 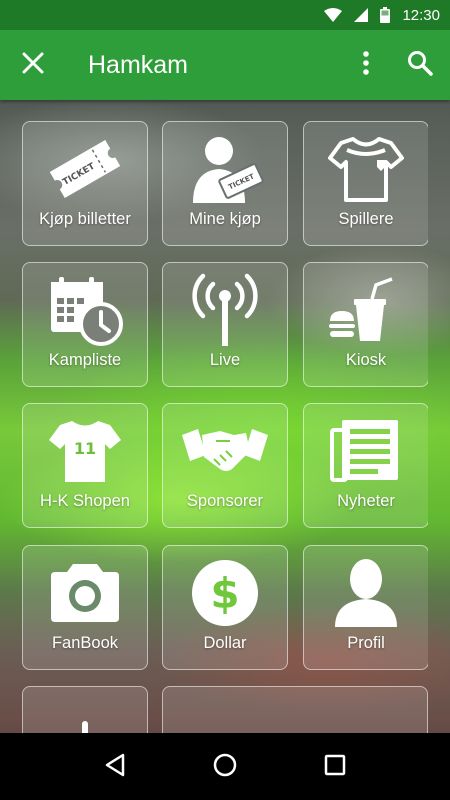 What do you see at coordinates (85, 360) in the screenshot?
I see `tile-label: Kampliste` at bounding box center [85, 360].